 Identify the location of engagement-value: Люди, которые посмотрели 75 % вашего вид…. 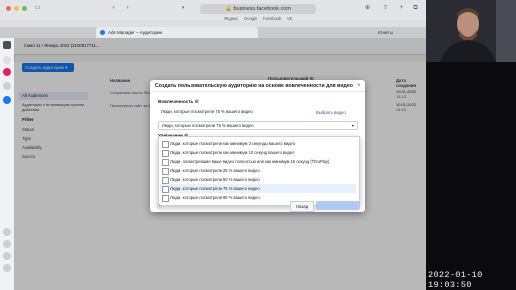
(207, 111).